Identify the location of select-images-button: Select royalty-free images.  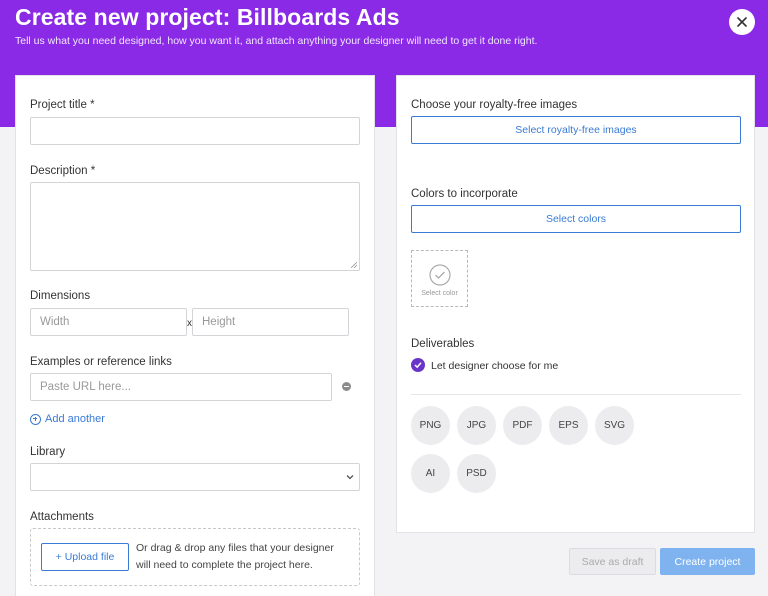
(576, 130).